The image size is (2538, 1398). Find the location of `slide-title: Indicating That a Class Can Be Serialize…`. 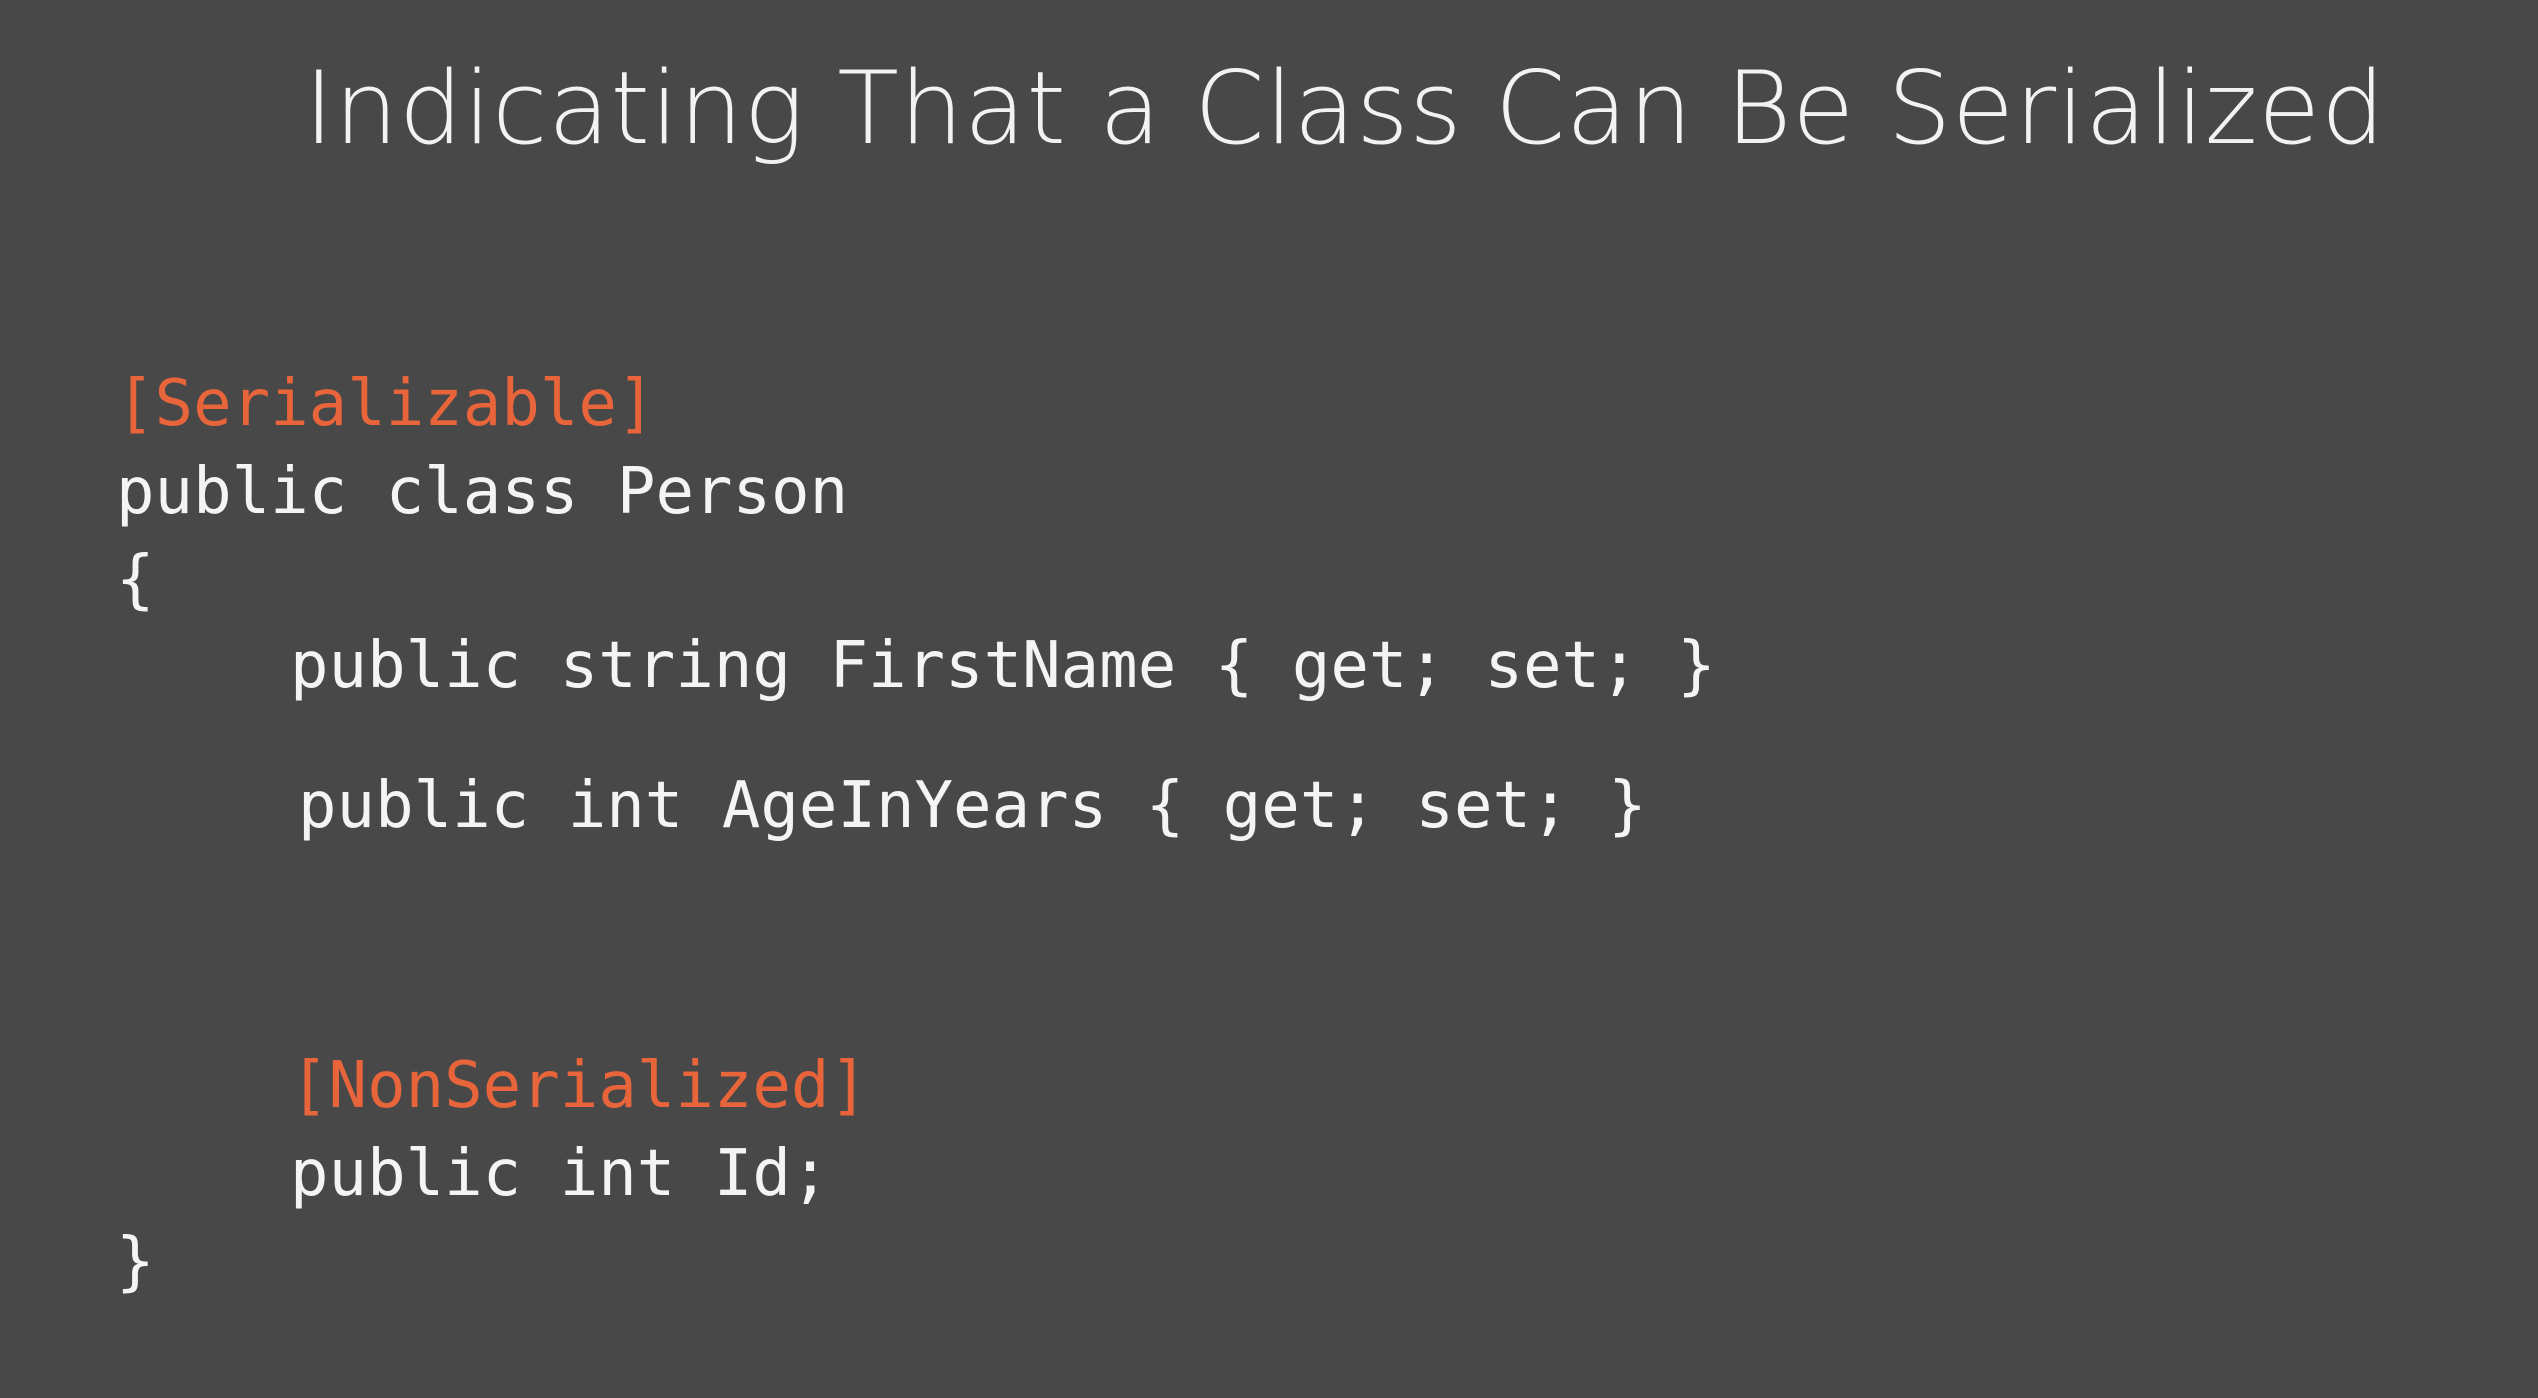

slide-title: Indicating That a Class Can Be Serialize… is located at coordinates (1345, 108).